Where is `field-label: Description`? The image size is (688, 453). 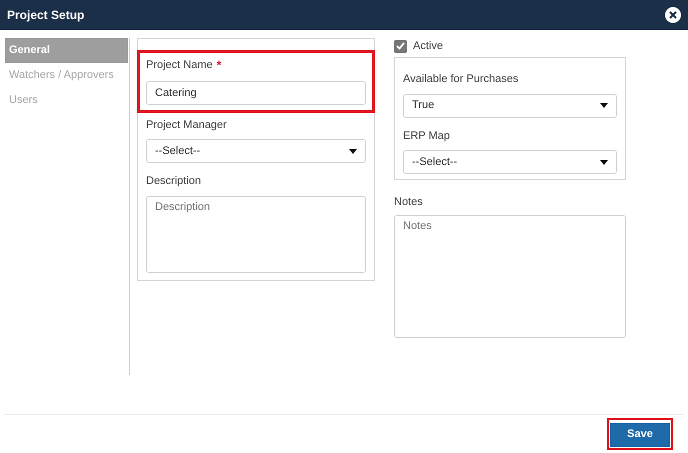
field-label: Description is located at coordinates (174, 181).